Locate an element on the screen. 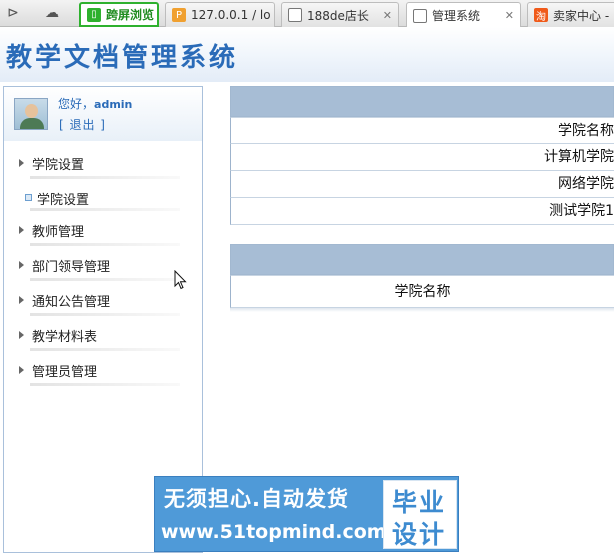 This screenshot has width=614, height=553. table-header-college-name: 学院名称 is located at coordinates (422, 130).